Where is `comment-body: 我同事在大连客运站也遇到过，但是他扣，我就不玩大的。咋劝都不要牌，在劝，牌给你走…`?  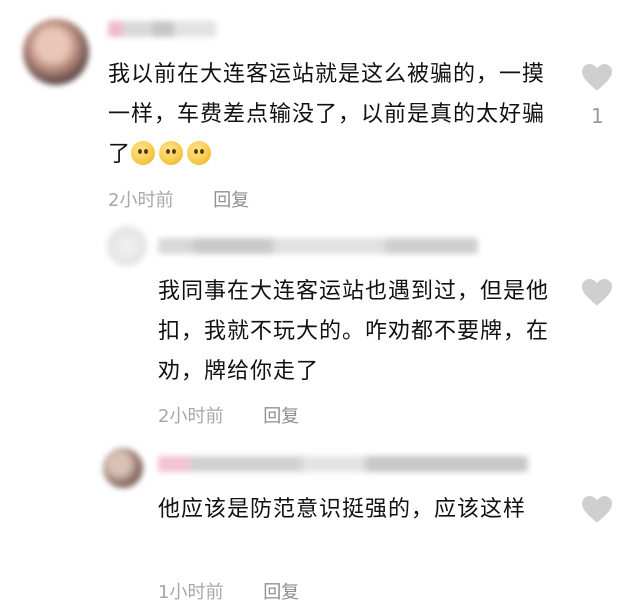 comment-body: 我同事在大连客运站也遇到过，但是他扣，我就不玩大的。咋劝都不要牌，在劝，牌给你走… is located at coordinates (354, 331).